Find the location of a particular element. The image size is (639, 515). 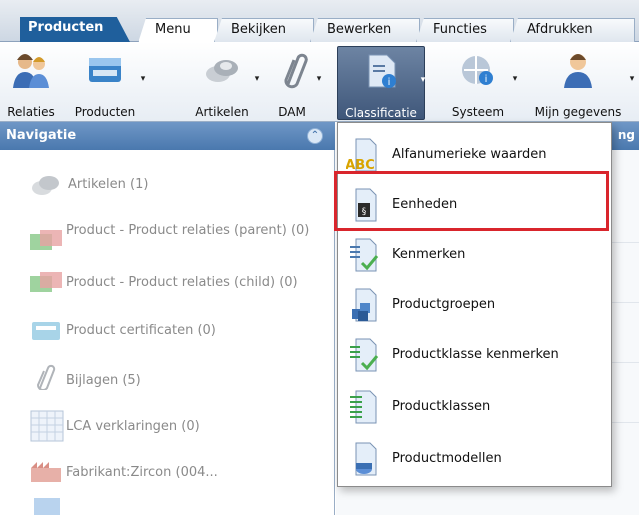

factory-icon is located at coordinates (46, 472).